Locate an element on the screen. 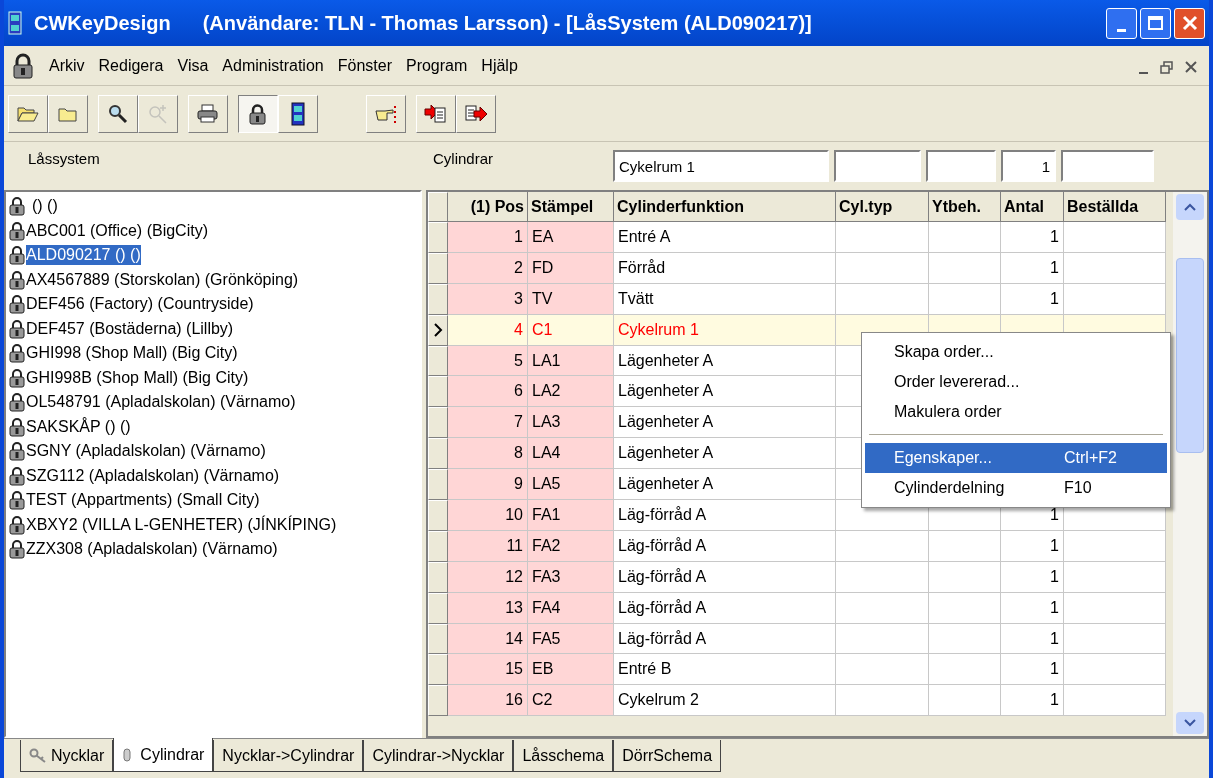  column-header: Beställda is located at coordinates (1115, 207).